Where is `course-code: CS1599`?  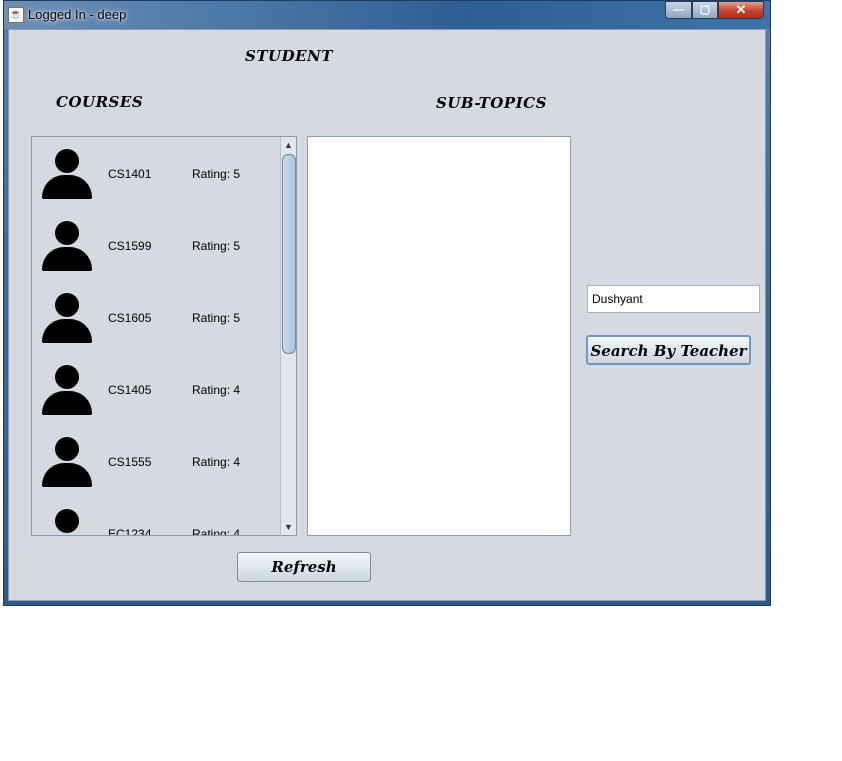
course-code: CS1599 is located at coordinates (130, 246).